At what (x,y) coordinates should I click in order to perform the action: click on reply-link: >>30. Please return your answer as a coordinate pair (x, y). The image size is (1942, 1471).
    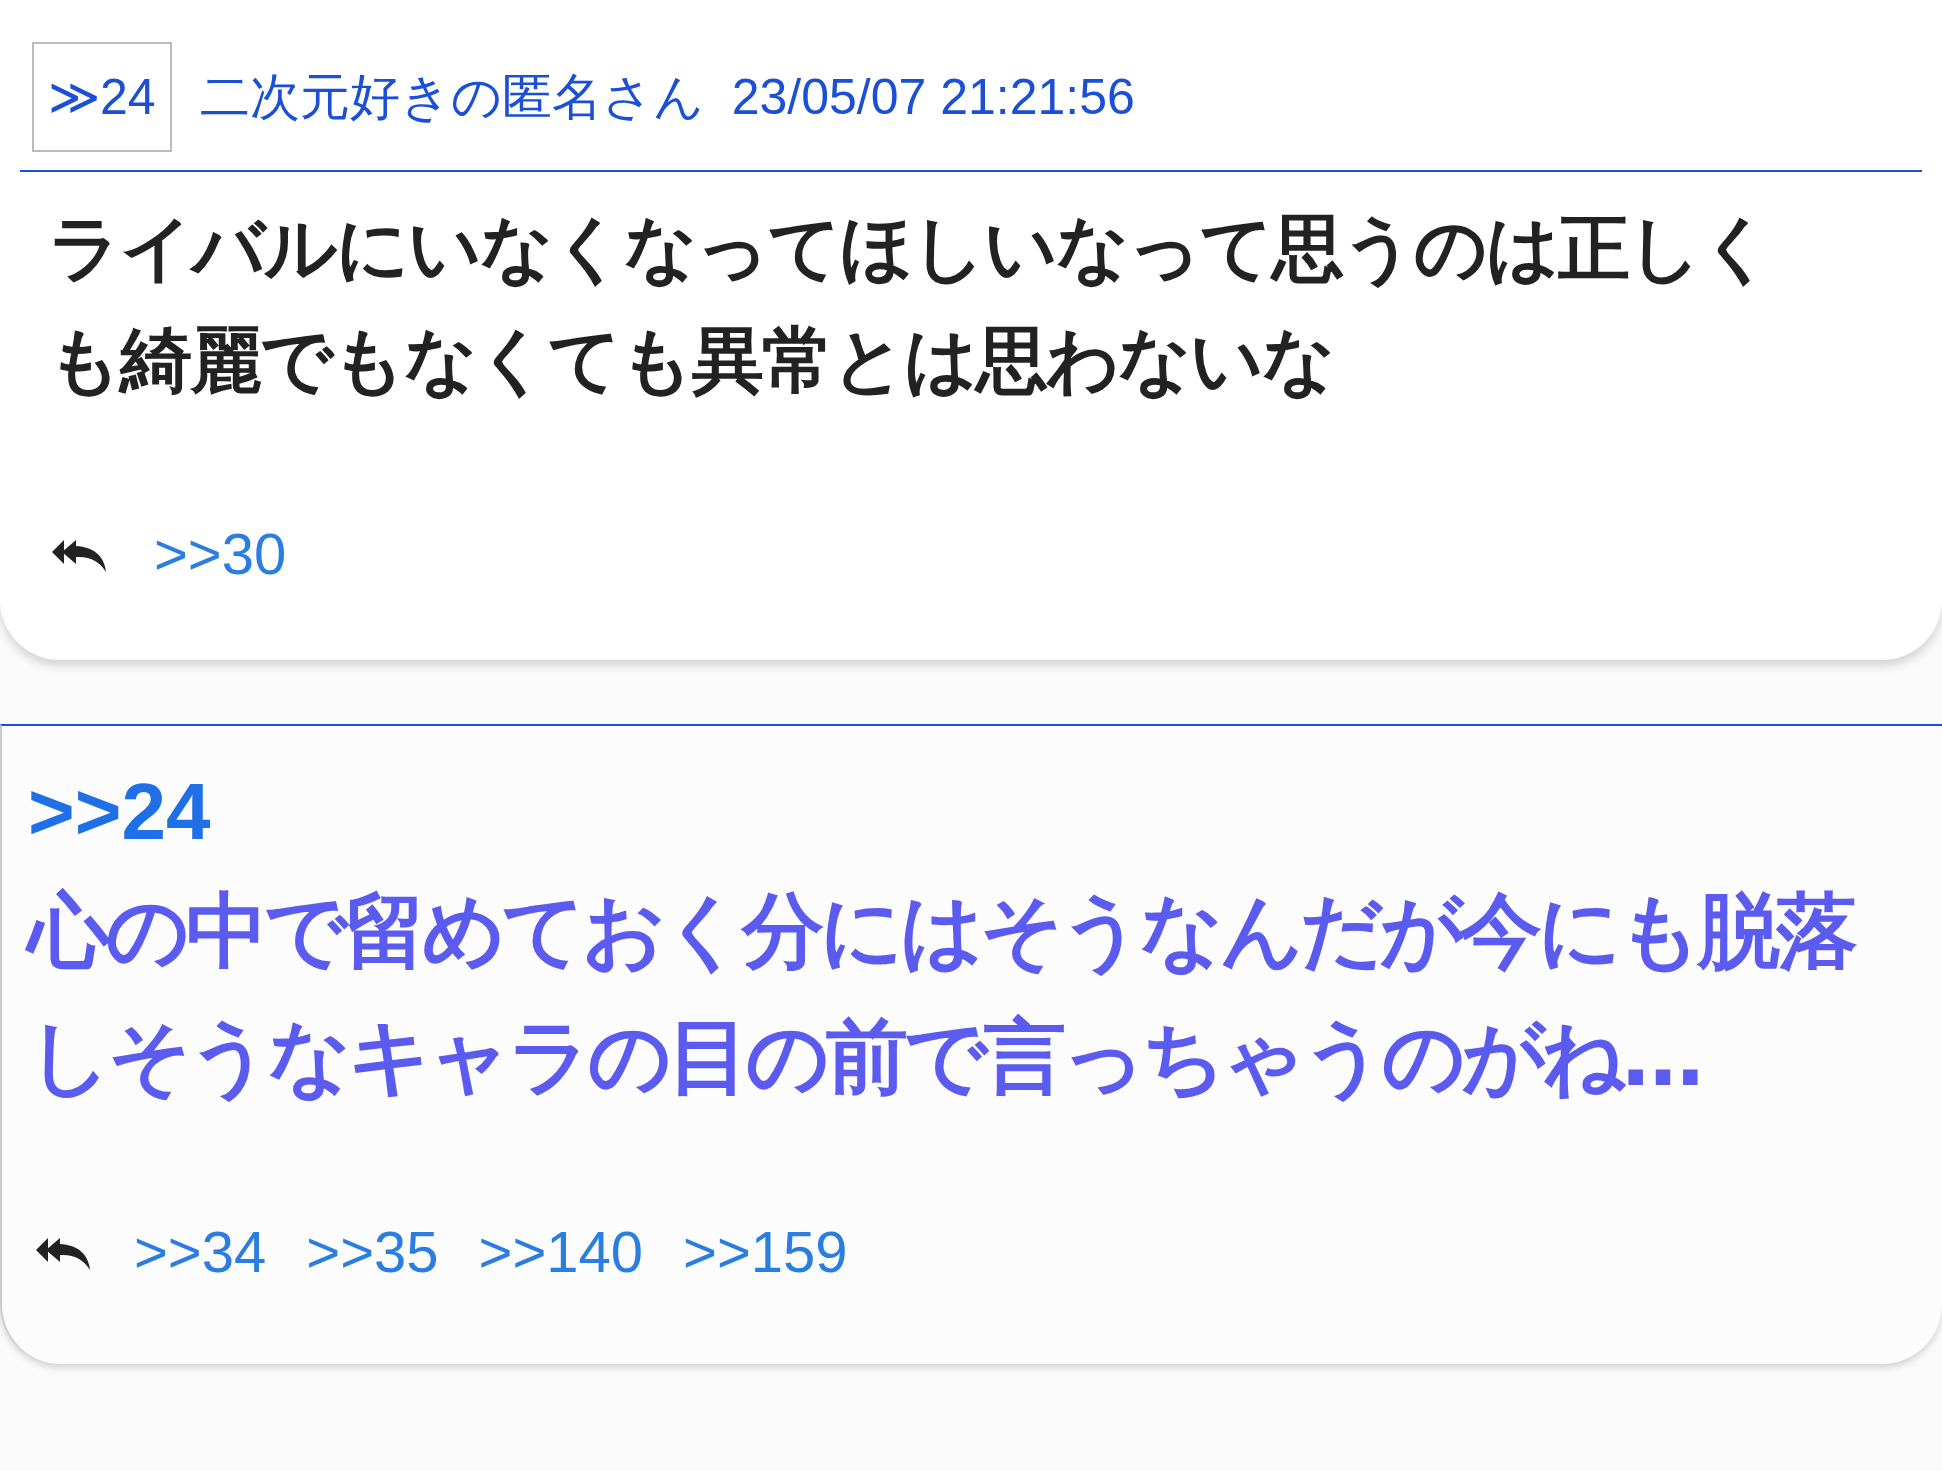
    Looking at the image, I should click on (220, 553).